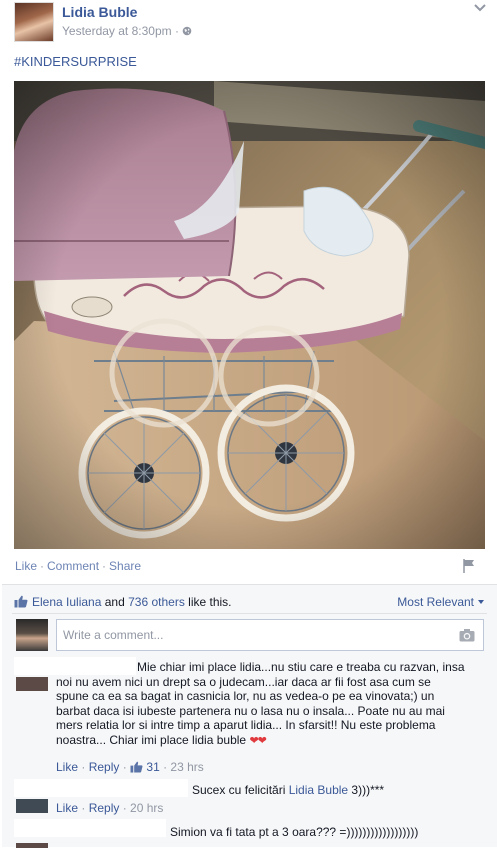 This screenshot has width=497, height=848. I want to click on comment-time: 23 hrs, so click(186, 767).